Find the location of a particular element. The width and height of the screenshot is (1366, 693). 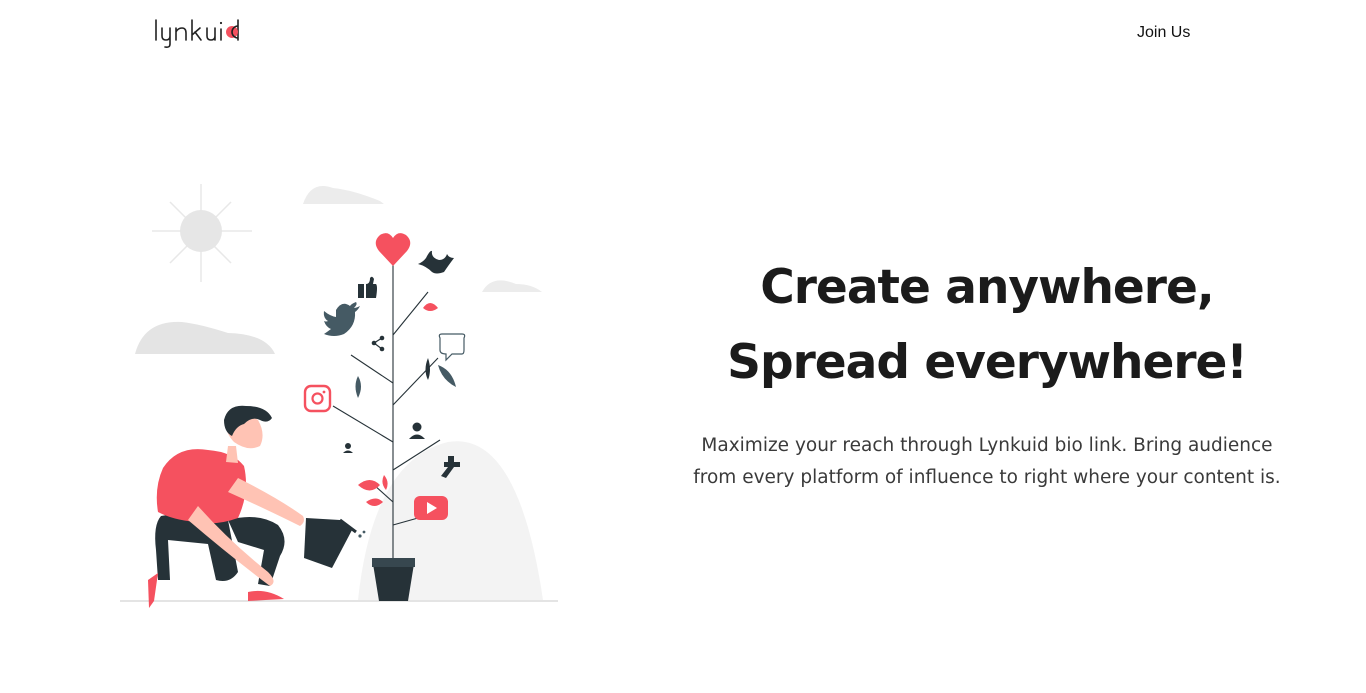

join-us-link: Join Us is located at coordinates (1163, 33).